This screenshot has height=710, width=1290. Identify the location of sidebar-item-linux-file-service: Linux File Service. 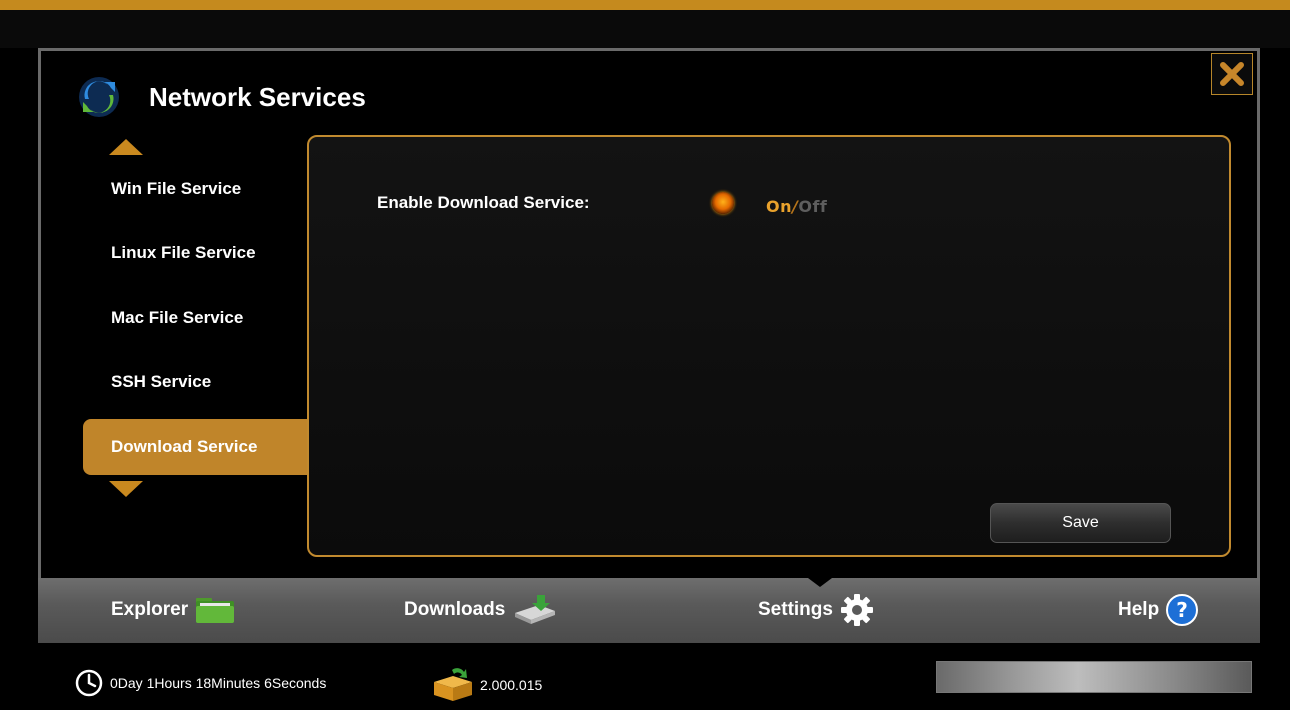
(196, 253).